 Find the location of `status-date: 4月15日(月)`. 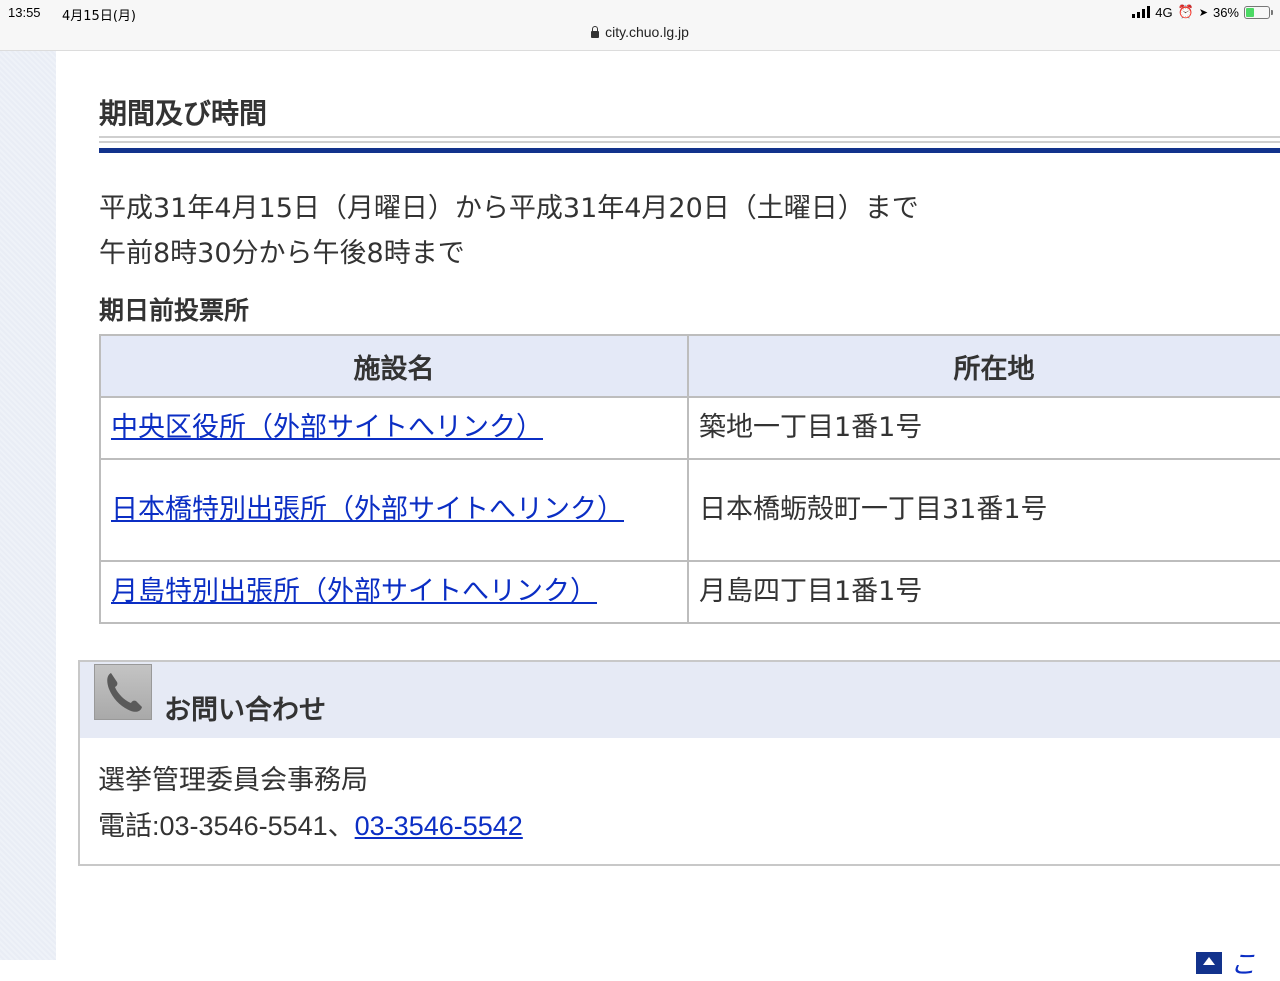

status-date: 4月15日(月) is located at coordinates (99, 16).